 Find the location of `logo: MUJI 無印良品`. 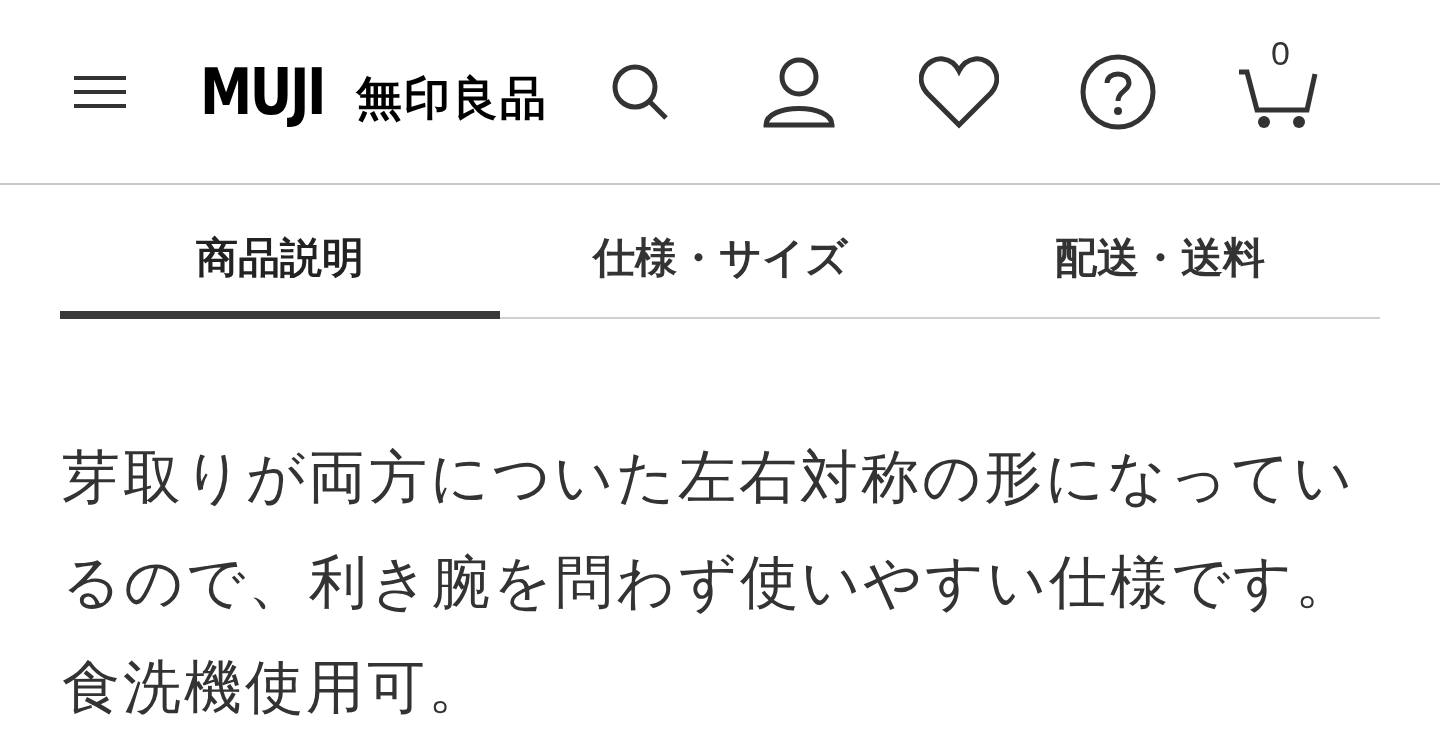

logo: MUJI 無印良品 is located at coordinates (374, 91).